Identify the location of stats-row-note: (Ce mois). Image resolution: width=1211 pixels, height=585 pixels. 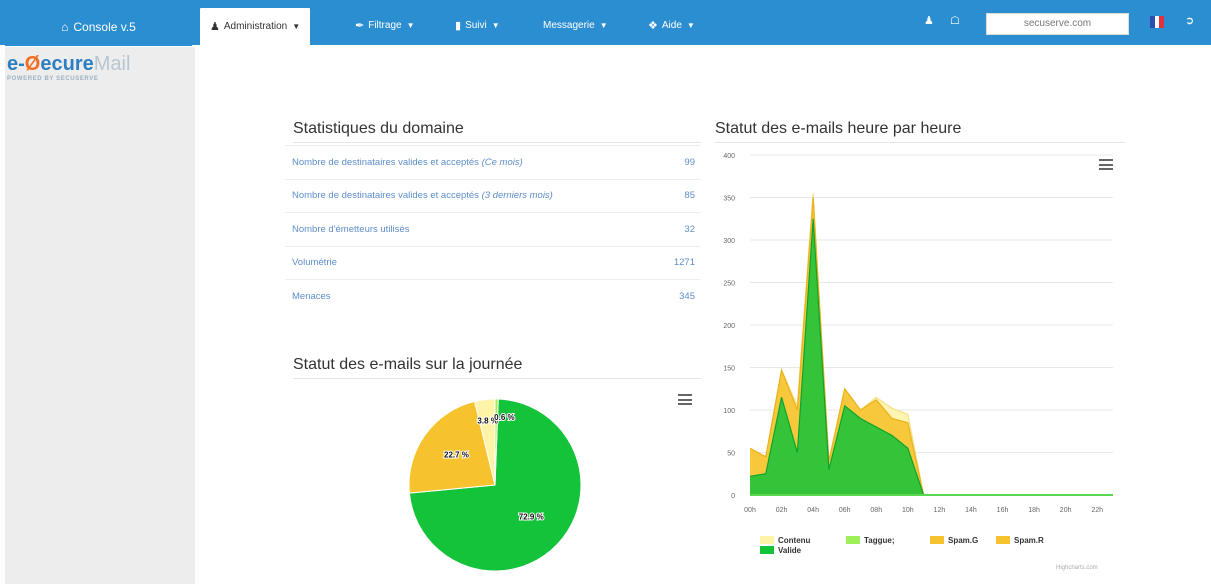
(502, 162).